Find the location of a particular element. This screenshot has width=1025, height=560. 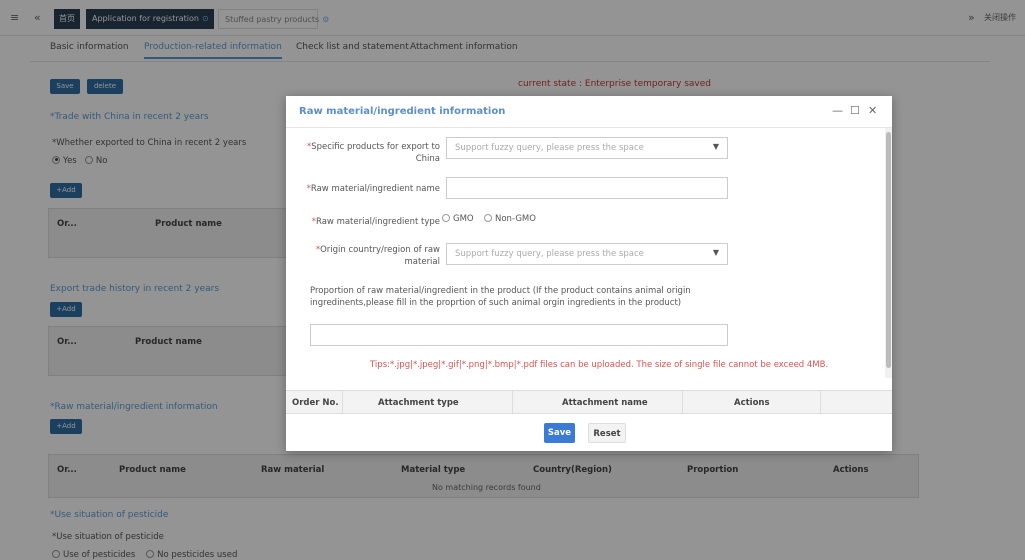

radio-non-gmo is located at coordinates (488, 217).